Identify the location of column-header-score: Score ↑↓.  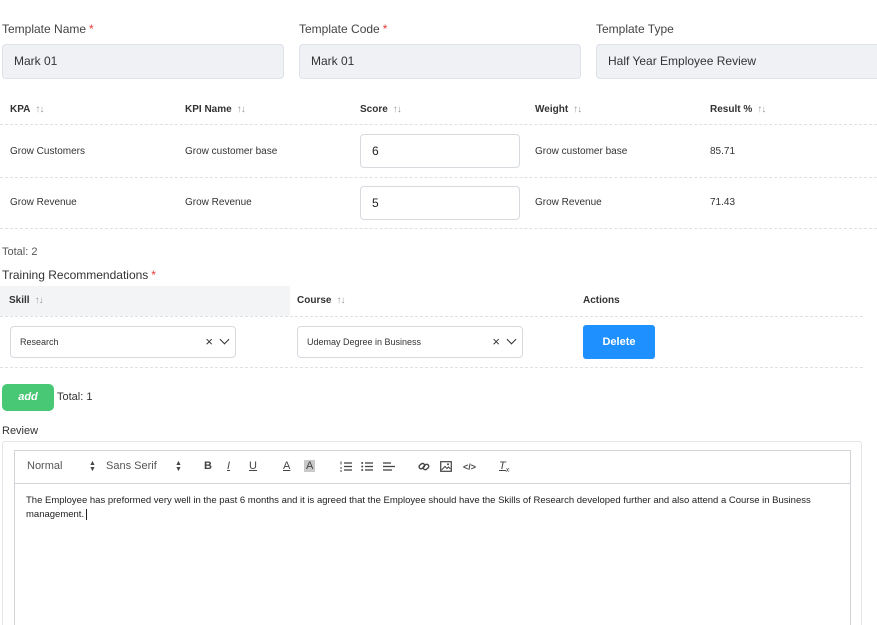
(381, 109).